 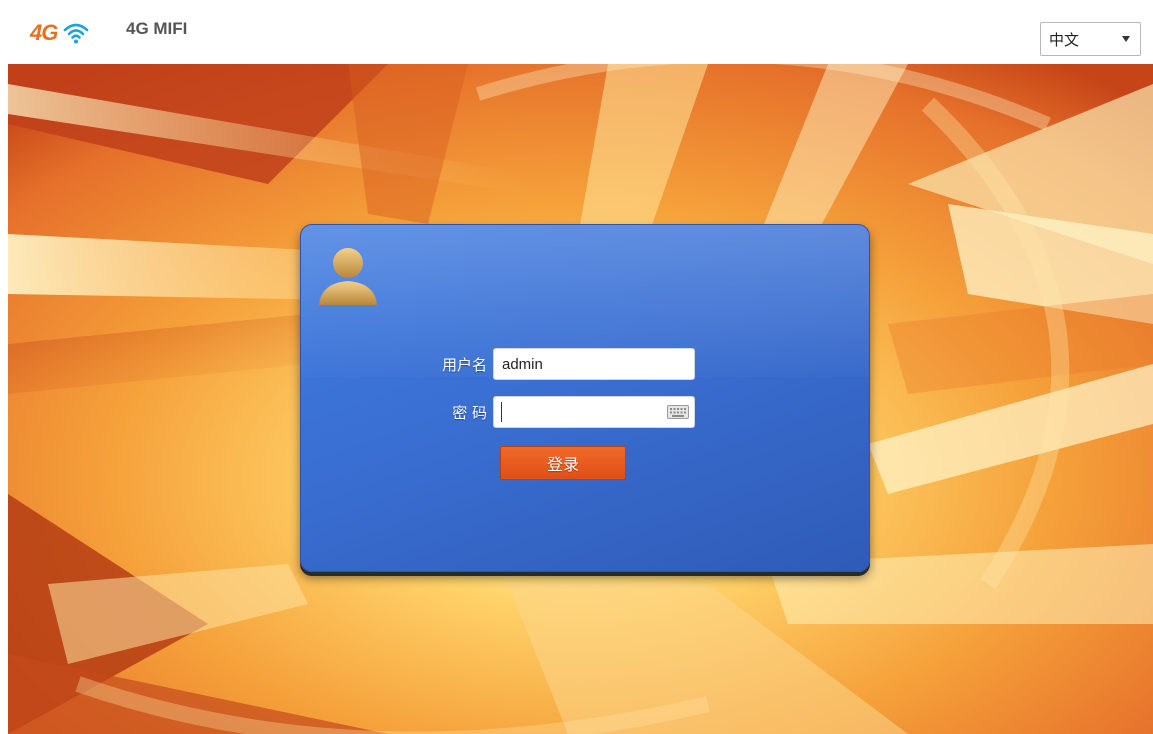 What do you see at coordinates (1090, 39) in the screenshot?
I see `language-select: 中文` at bounding box center [1090, 39].